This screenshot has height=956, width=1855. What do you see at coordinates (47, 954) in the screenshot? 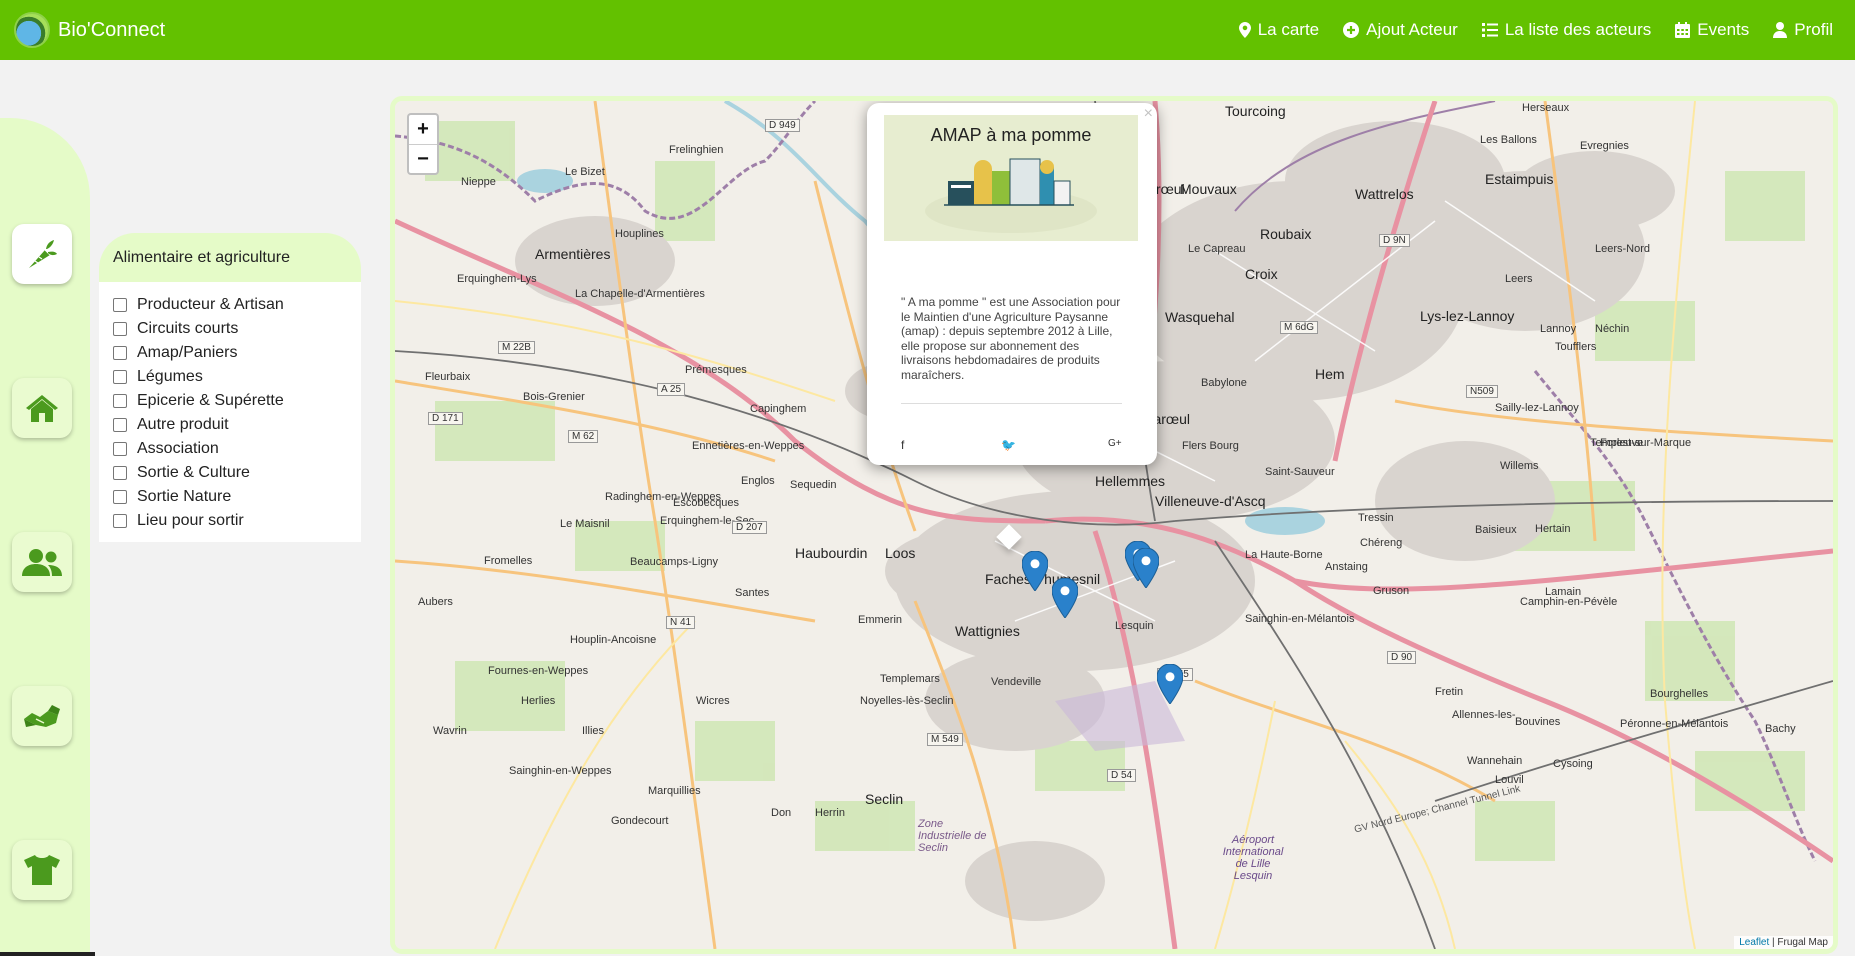
I see `bottom-divider` at bounding box center [47, 954].